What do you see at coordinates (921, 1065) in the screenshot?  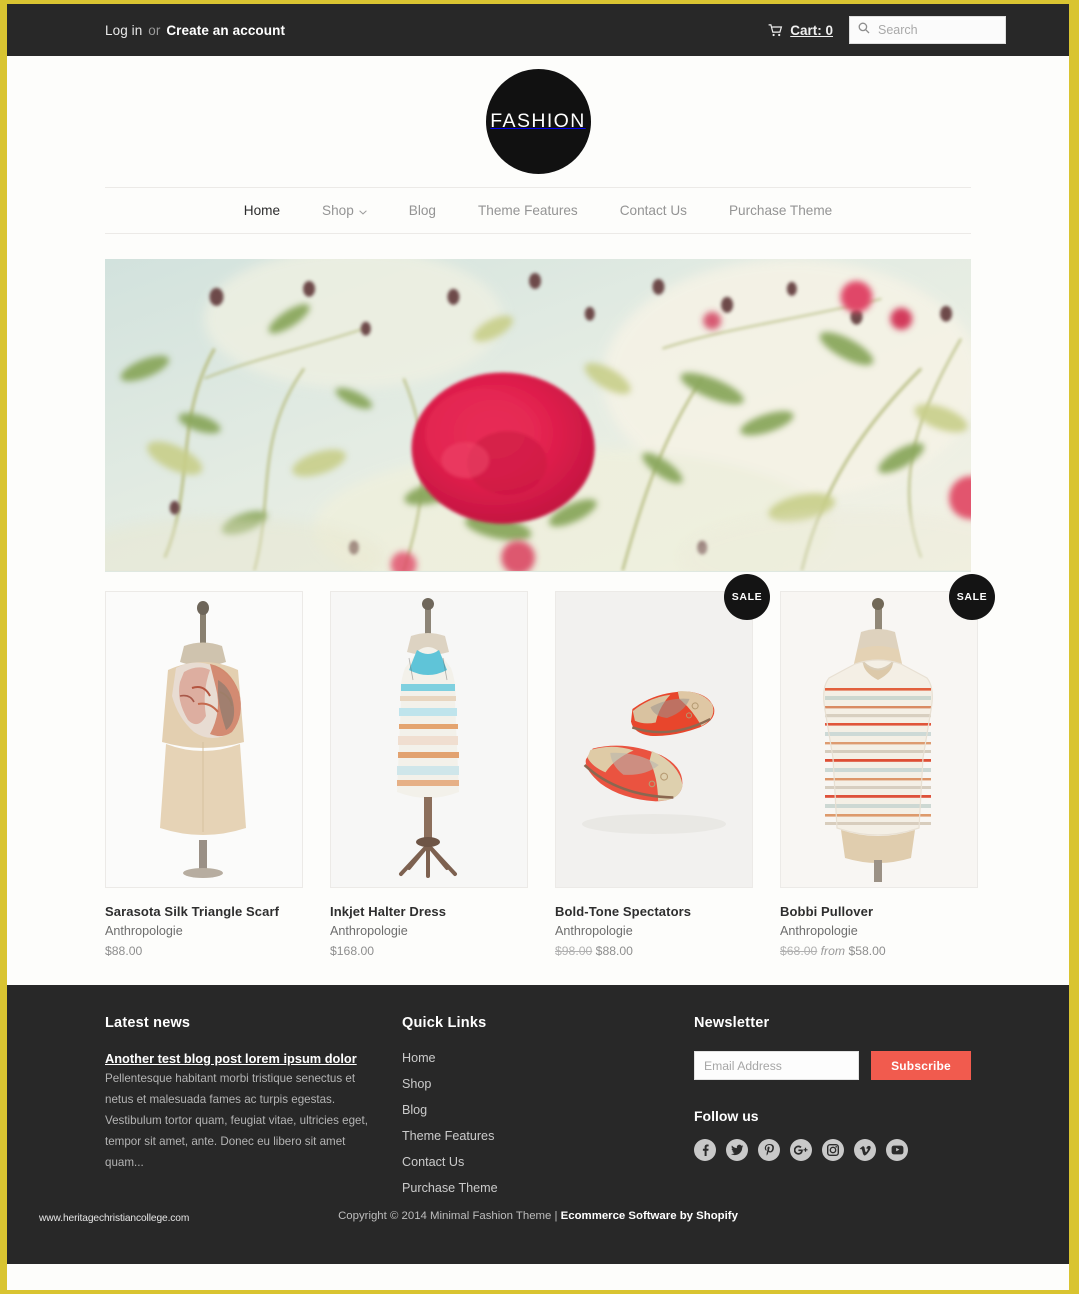 I see `subscribe-button: Subscribe` at bounding box center [921, 1065].